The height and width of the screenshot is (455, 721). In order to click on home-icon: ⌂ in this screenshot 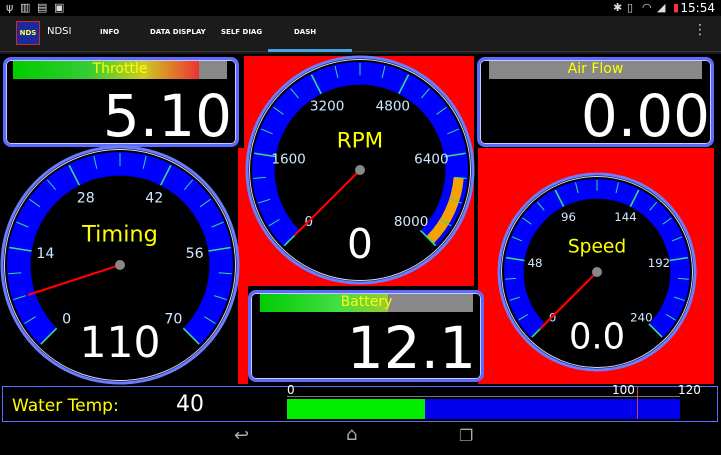, I will do `click(351, 435)`.